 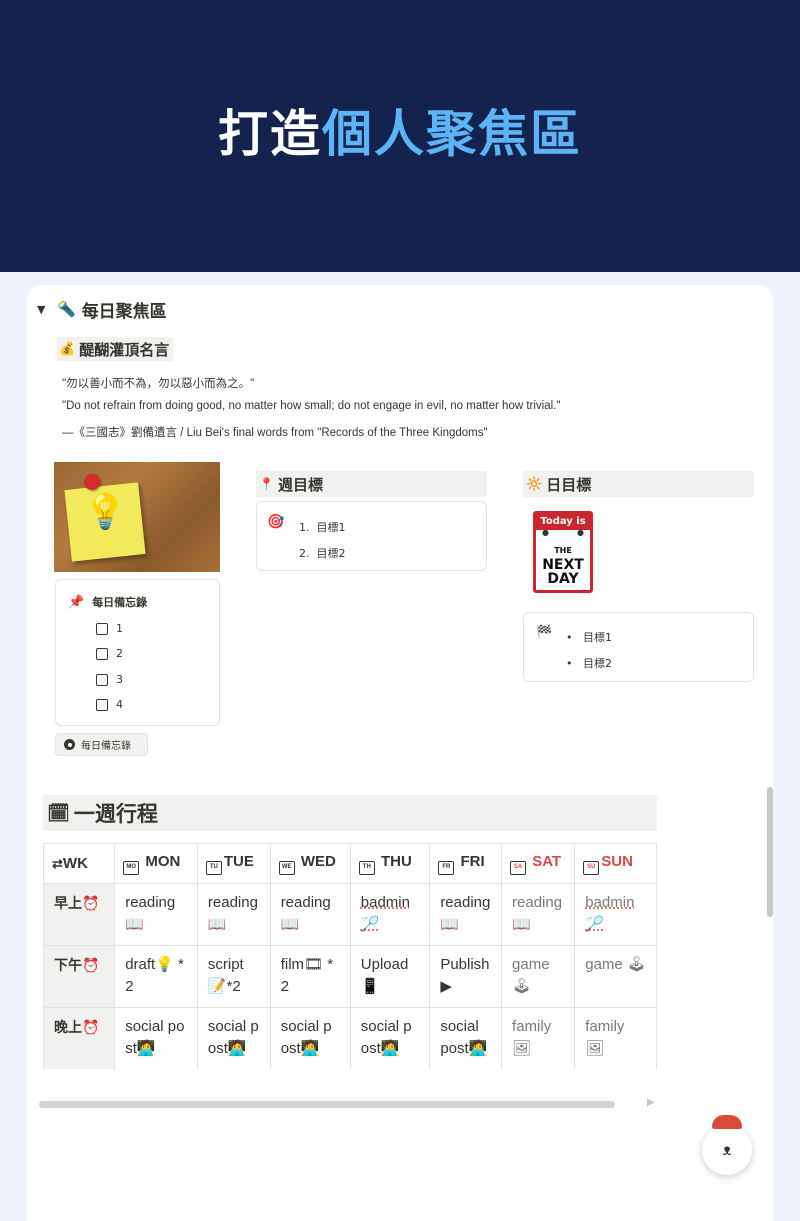 I want to click on table-cell: script 📝*2, so click(x=233, y=976).